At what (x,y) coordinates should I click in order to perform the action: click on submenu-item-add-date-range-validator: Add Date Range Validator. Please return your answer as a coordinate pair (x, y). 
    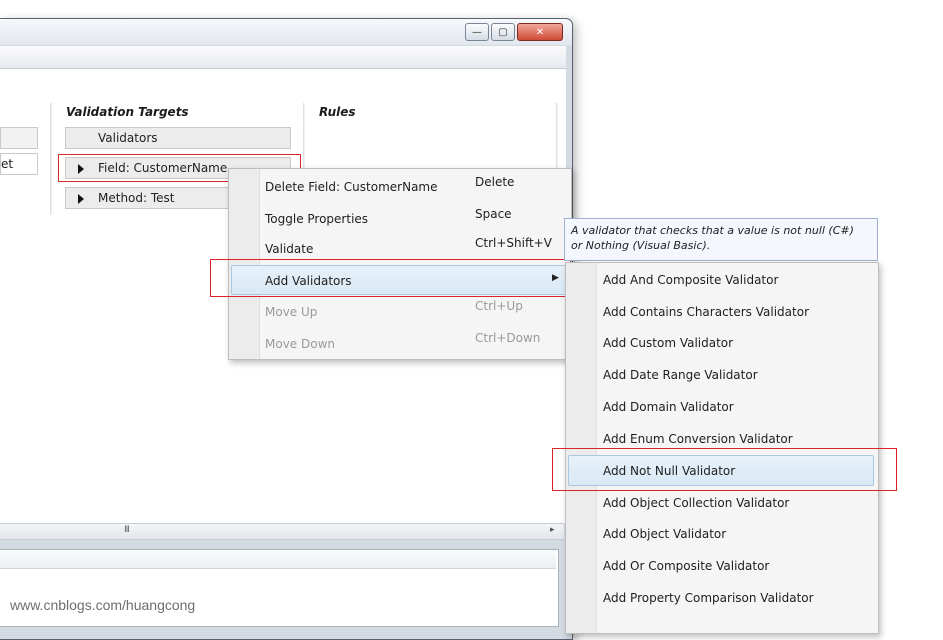
    Looking at the image, I should click on (721, 376).